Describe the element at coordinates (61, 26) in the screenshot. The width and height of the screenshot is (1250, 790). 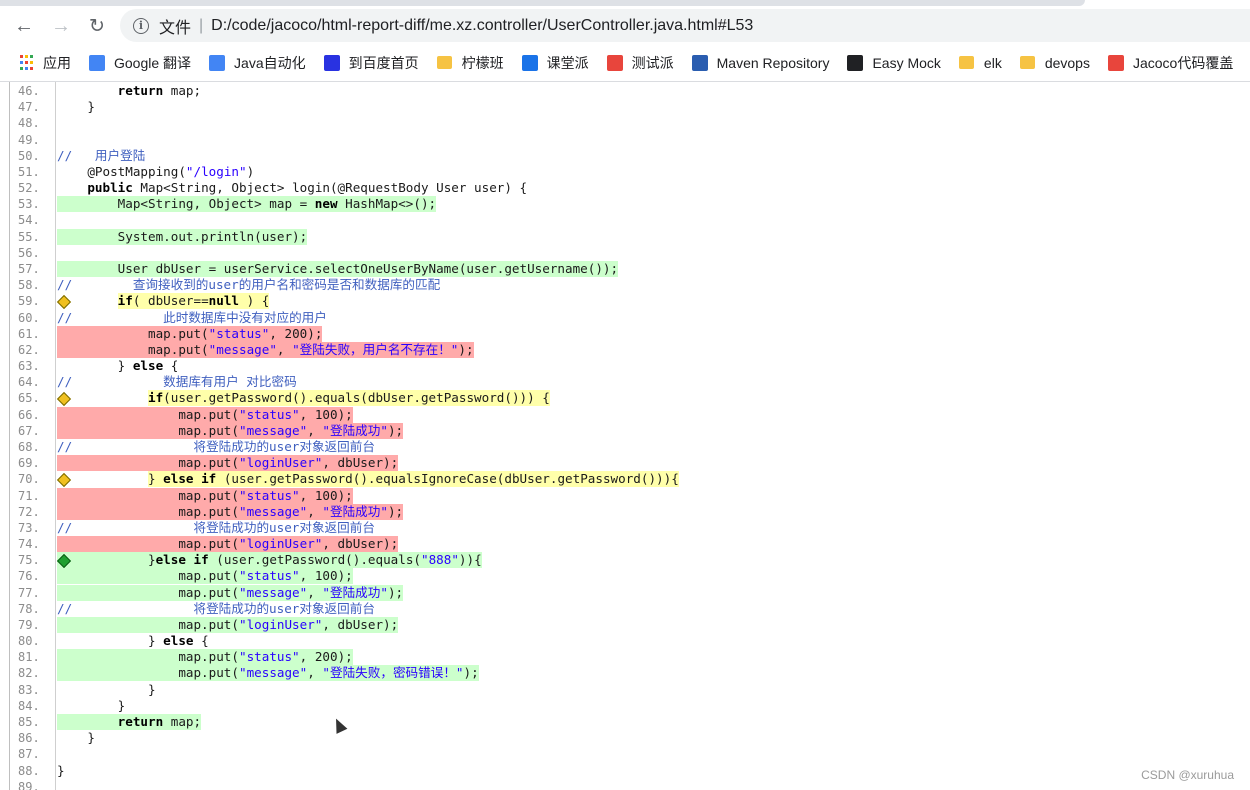
I see `forward-arrow-icon: →` at that location.